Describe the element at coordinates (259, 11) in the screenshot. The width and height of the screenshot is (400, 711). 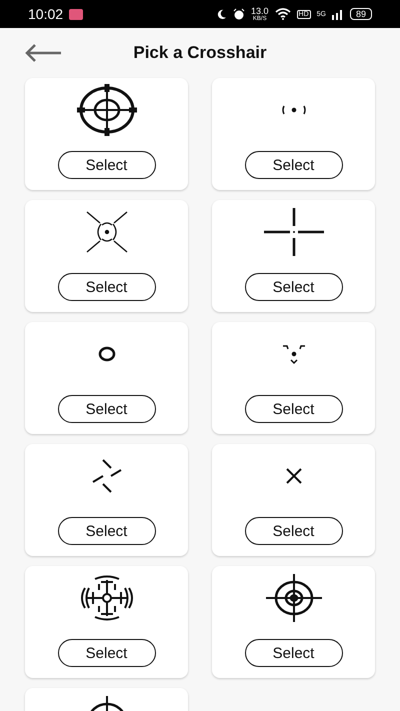
I see `network-speed: 13.0` at that location.